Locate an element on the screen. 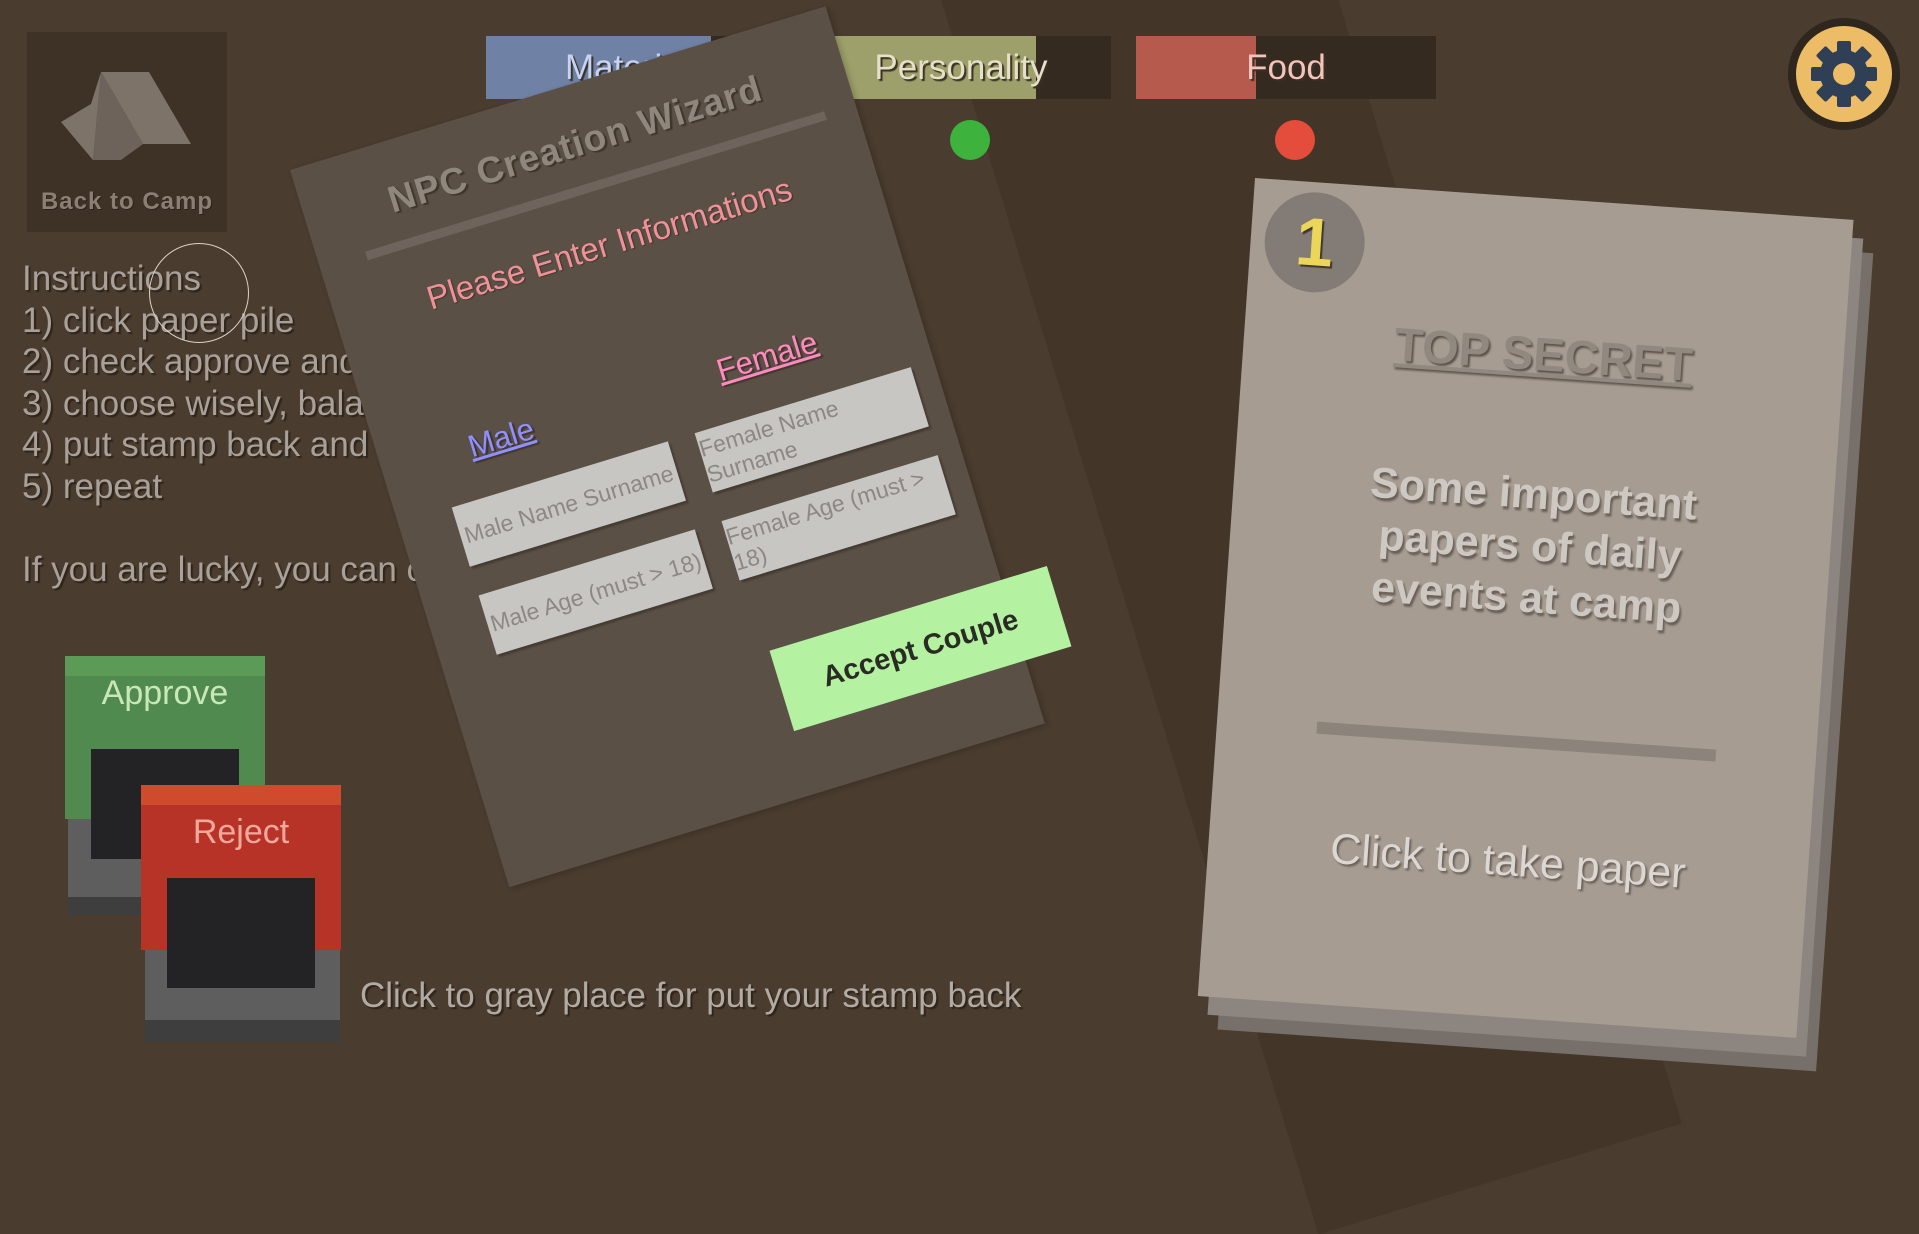 The image size is (1919, 1234). take-paper-label: Click to take paper is located at coordinates (1508, 861).